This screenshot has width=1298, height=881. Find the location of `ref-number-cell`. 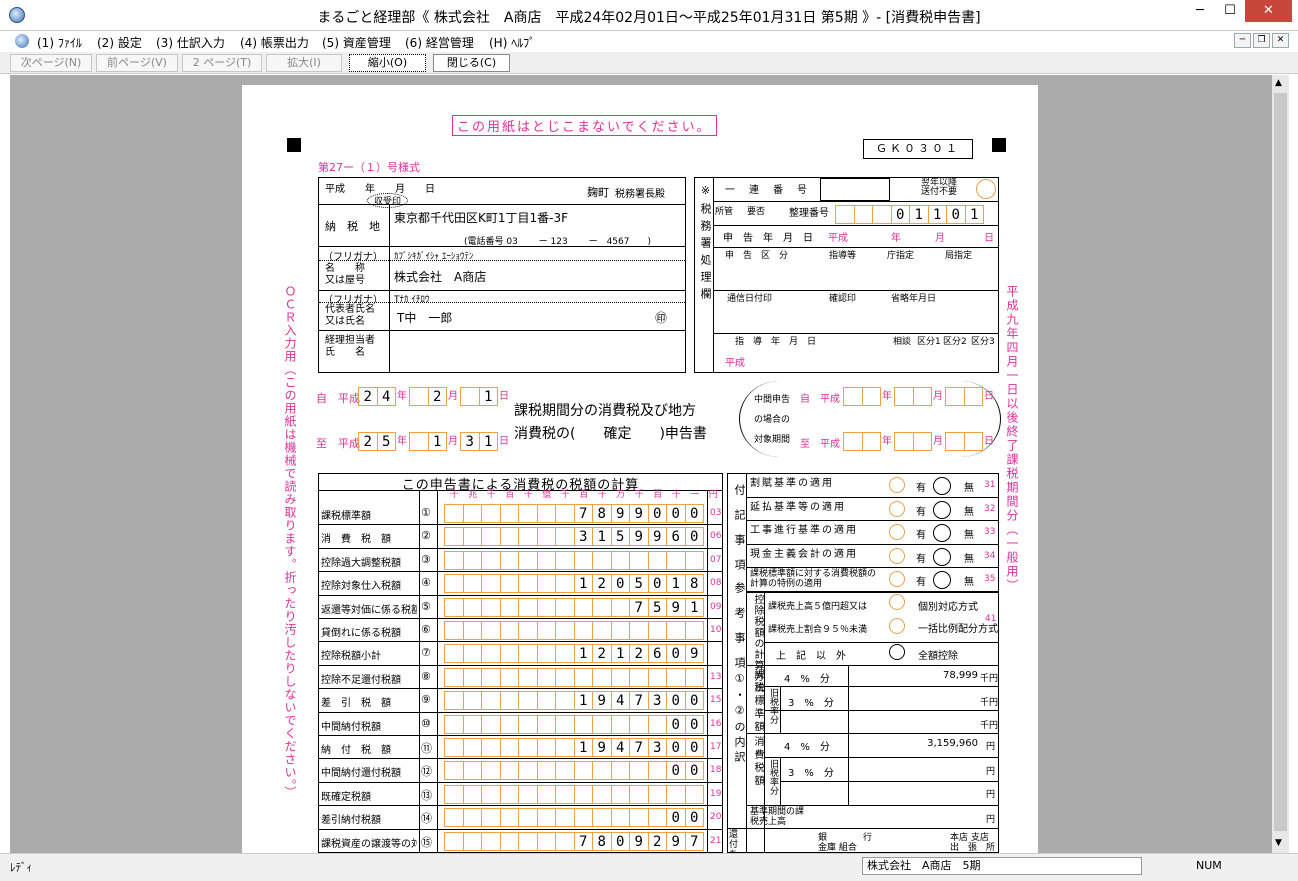

ref-number-cell is located at coordinates (882, 214).